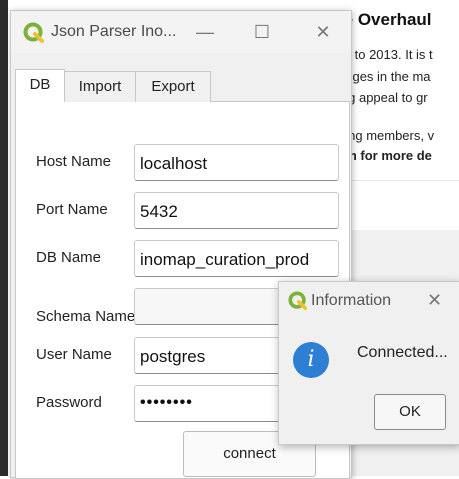 Image resolution: width=459 pixels, height=479 pixels. I want to click on host-name-label: Host Name, so click(74, 161).